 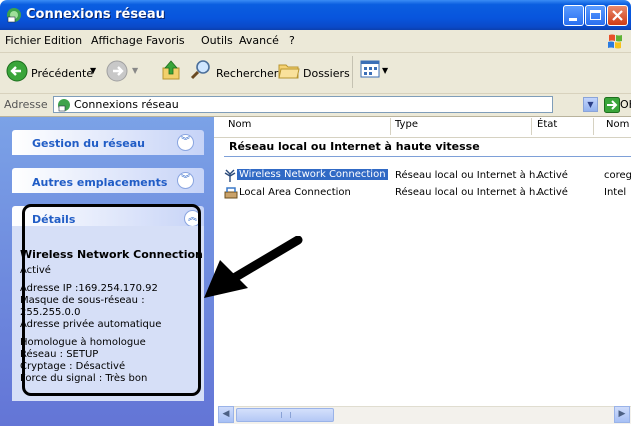 I want to click on address-label: Adresse, so click(x=26, y=104).